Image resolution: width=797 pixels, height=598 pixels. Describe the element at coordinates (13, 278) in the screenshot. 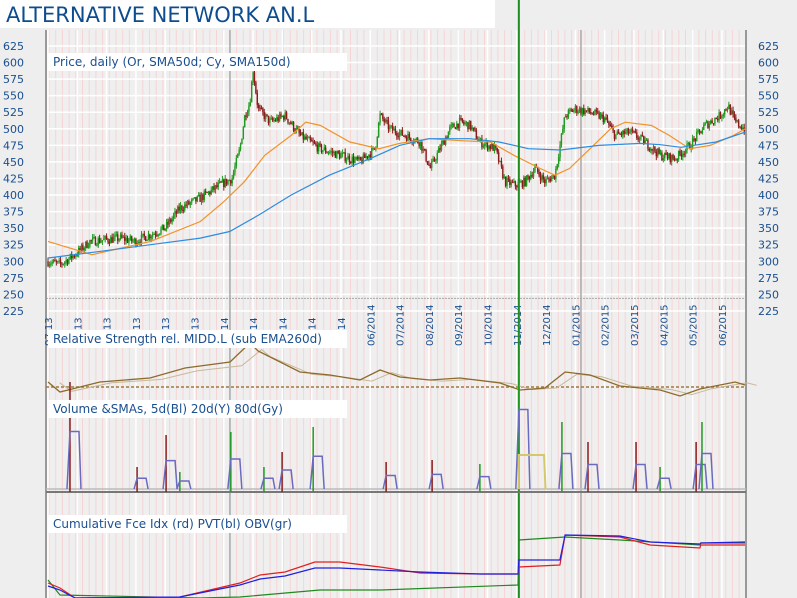

I see `y-tick-label-left: 275` at that location.